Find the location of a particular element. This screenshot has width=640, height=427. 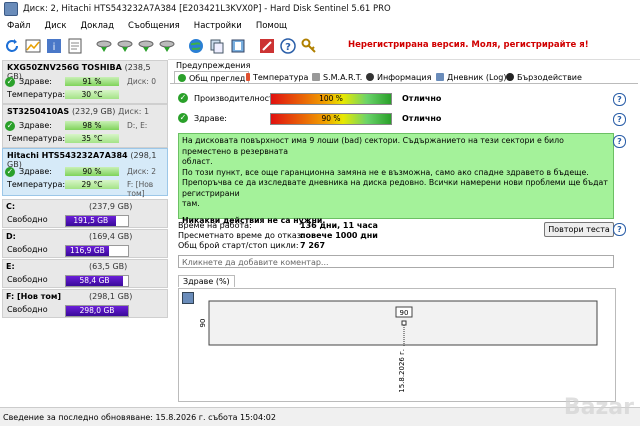

log-icon is located at coordinates (440, 77).